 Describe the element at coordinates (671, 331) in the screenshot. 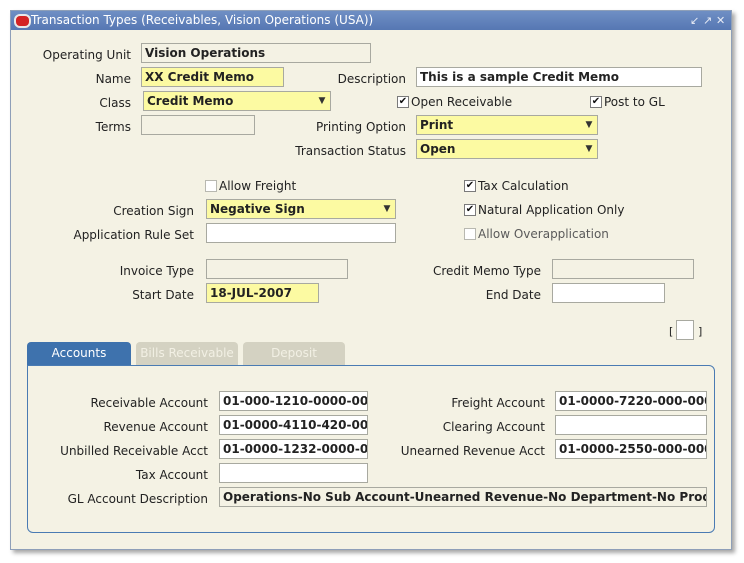

I see `flexfield-bracket-open: [` at that location.